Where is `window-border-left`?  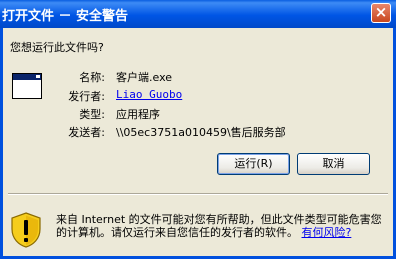
window-border-left is located at coordinates (1, 143).